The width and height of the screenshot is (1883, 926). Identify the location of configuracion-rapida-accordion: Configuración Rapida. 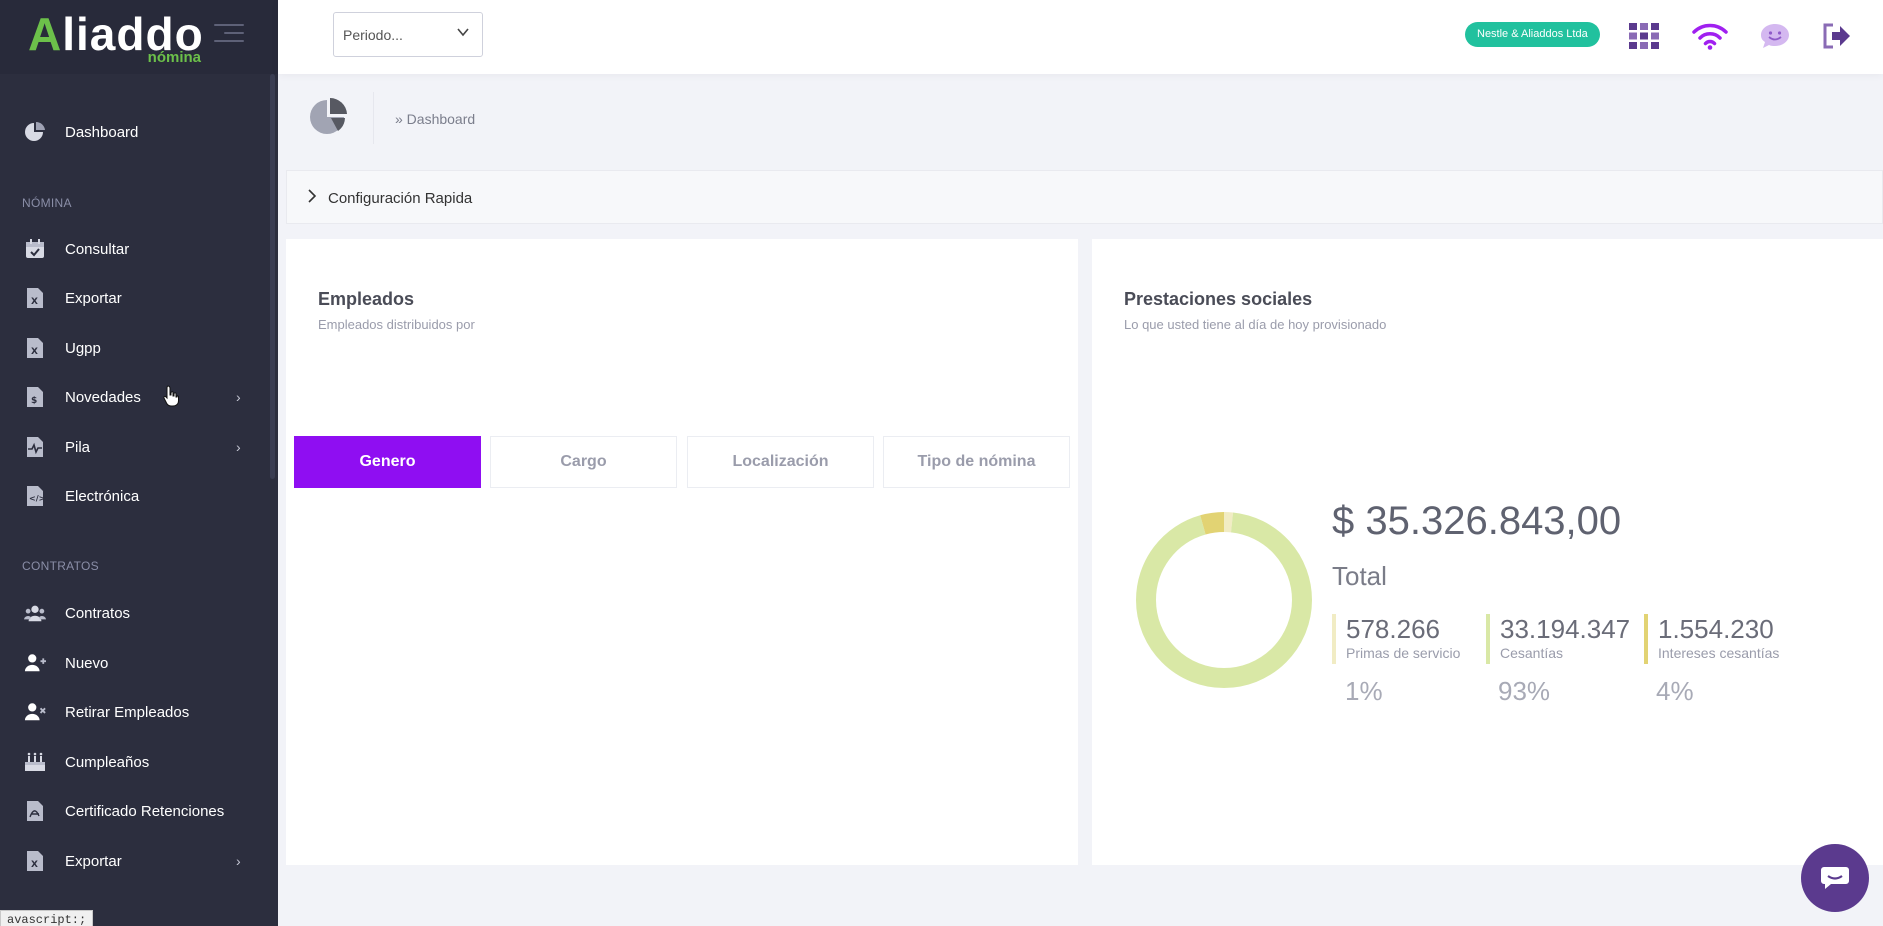
(1084, 197).